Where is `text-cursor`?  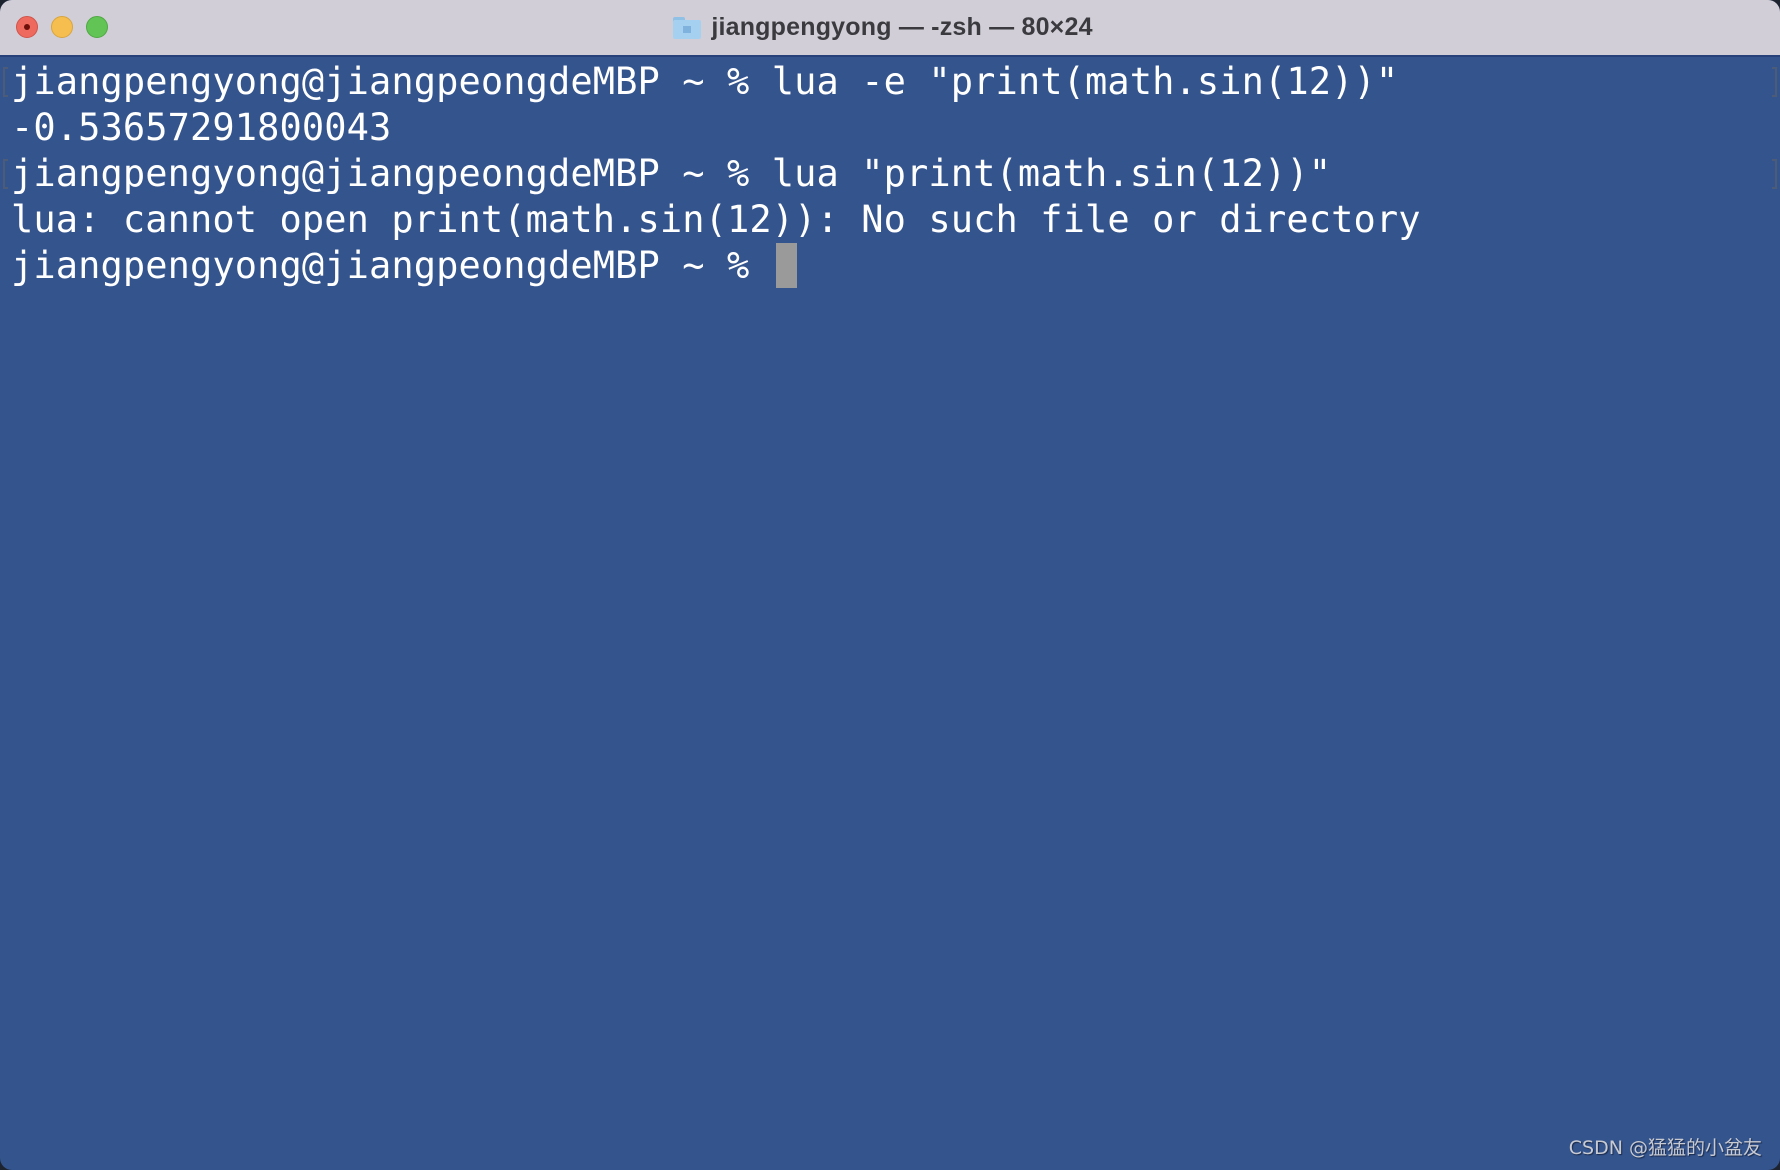
text-cursor is located at coordinates (786, 265).